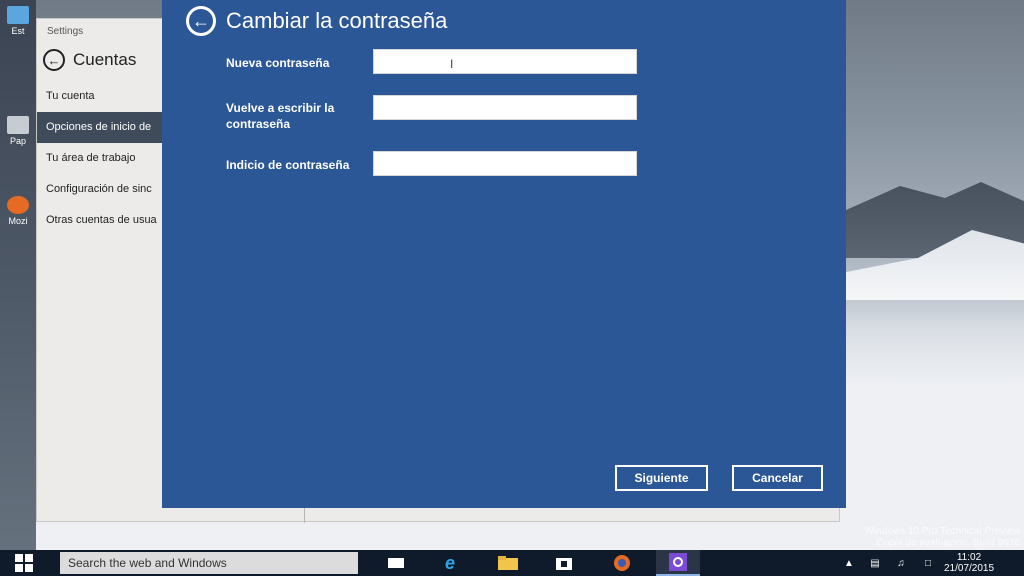  What do you see at coordinates (288, 165) in the screenshot?
I see `password-hint-label: Indicio de contraseña` at bounding box center [288, 165].